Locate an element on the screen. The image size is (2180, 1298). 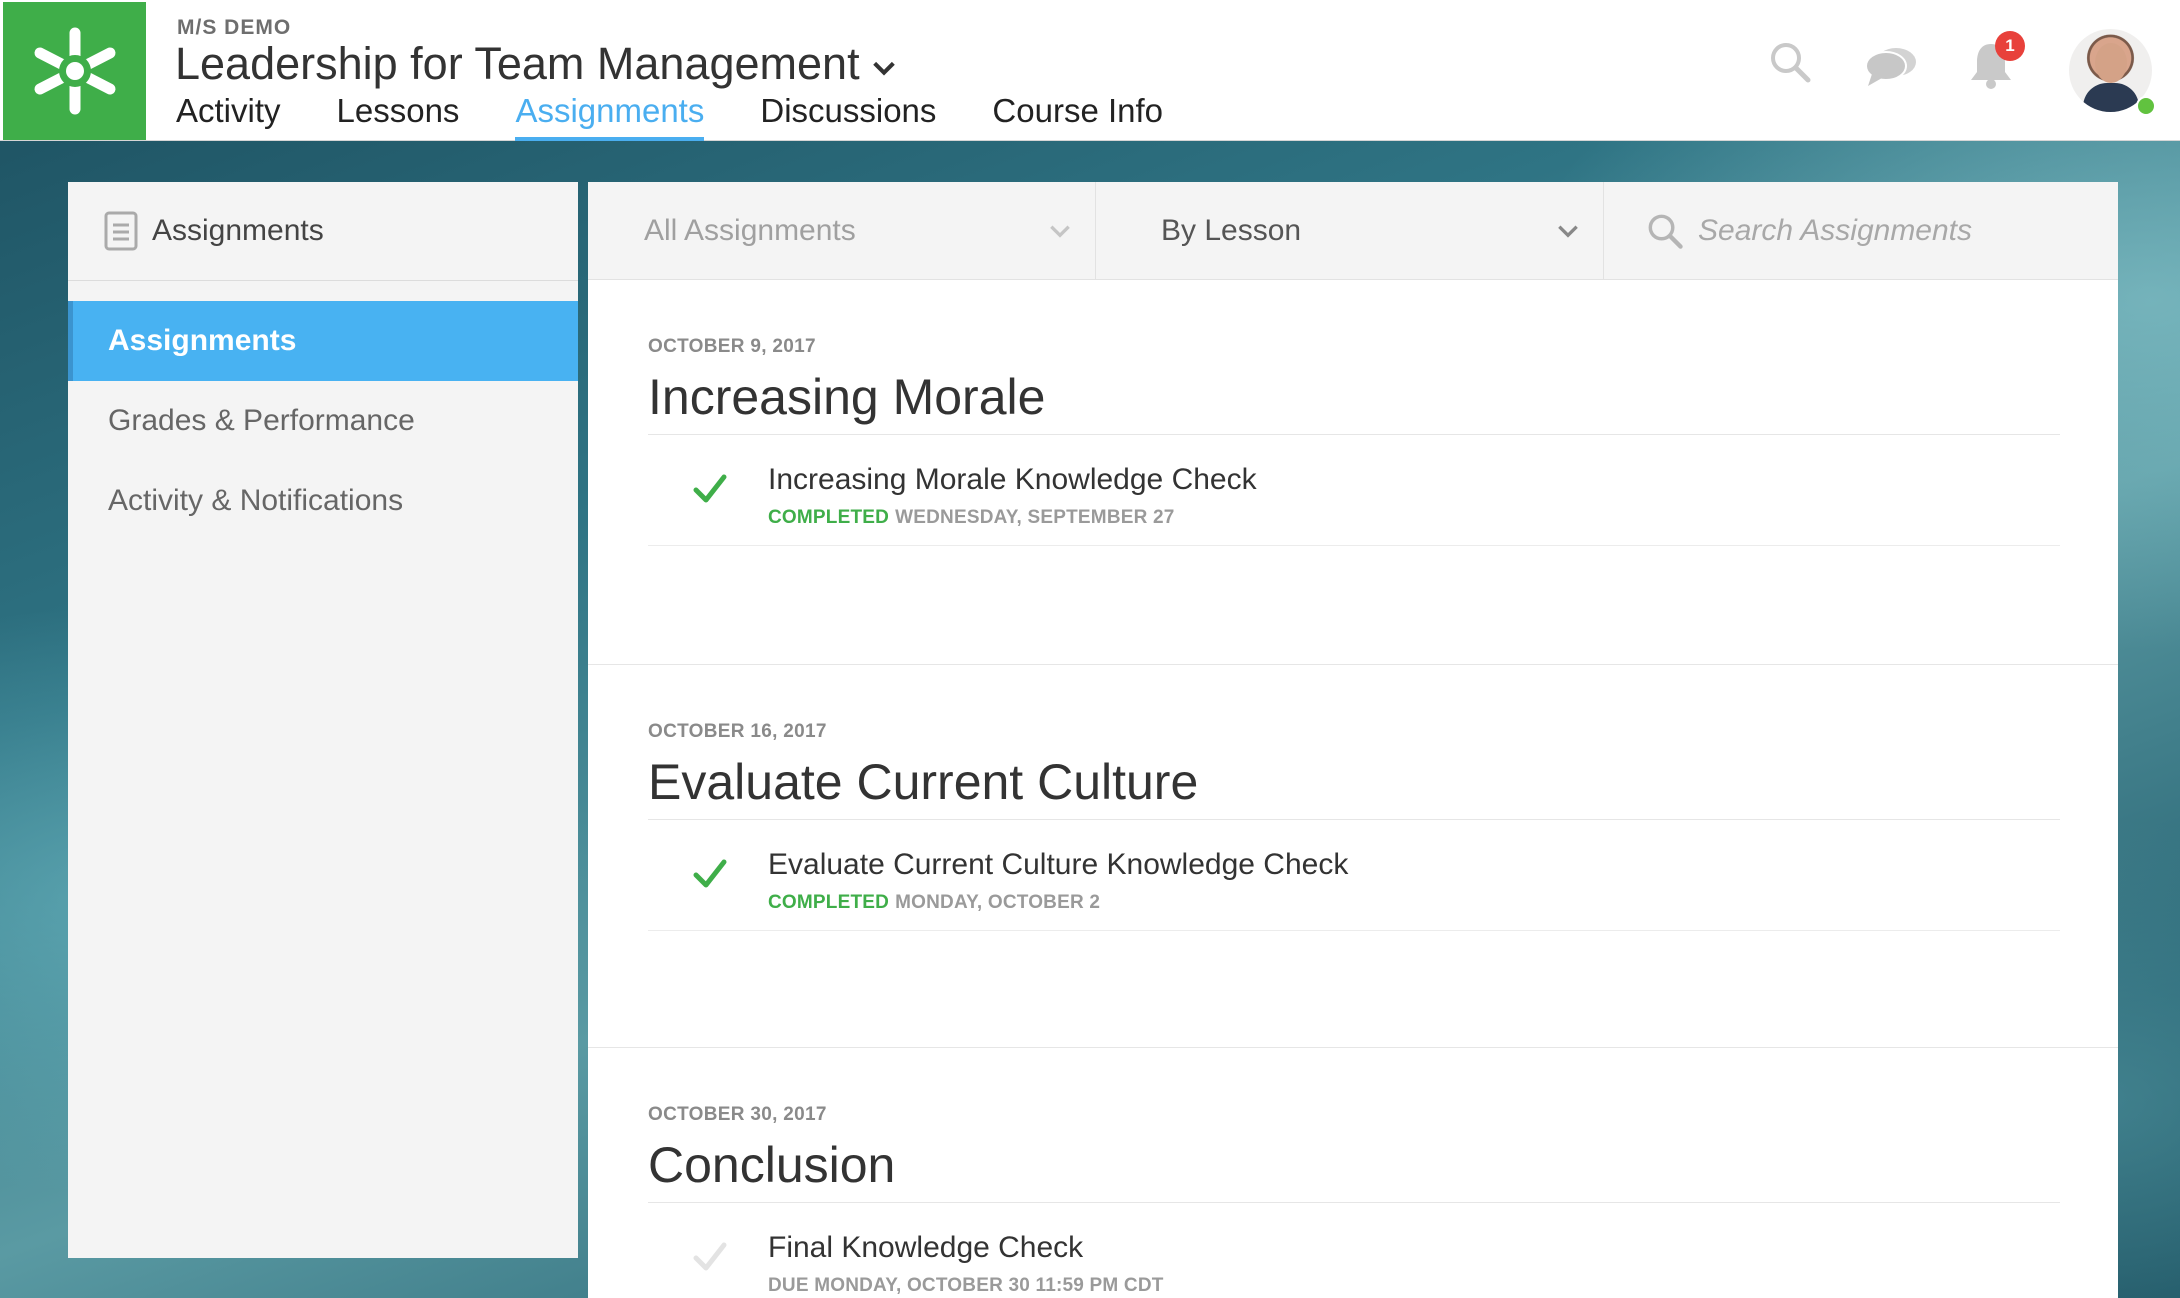
assignment-title: Increasing Morale Knowledge Check is located at coordinates (1012, 479).